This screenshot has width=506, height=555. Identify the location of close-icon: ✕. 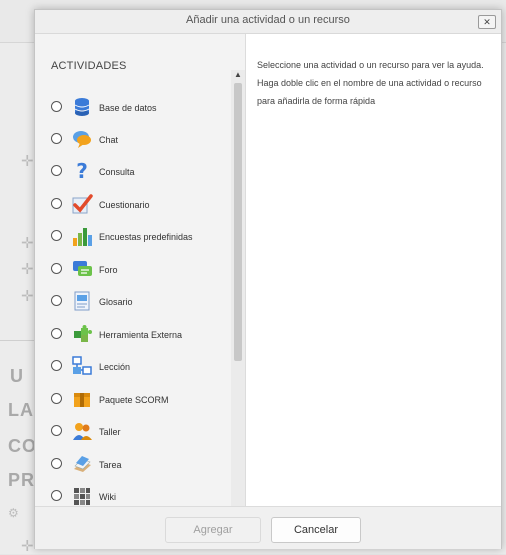
(487, 22).